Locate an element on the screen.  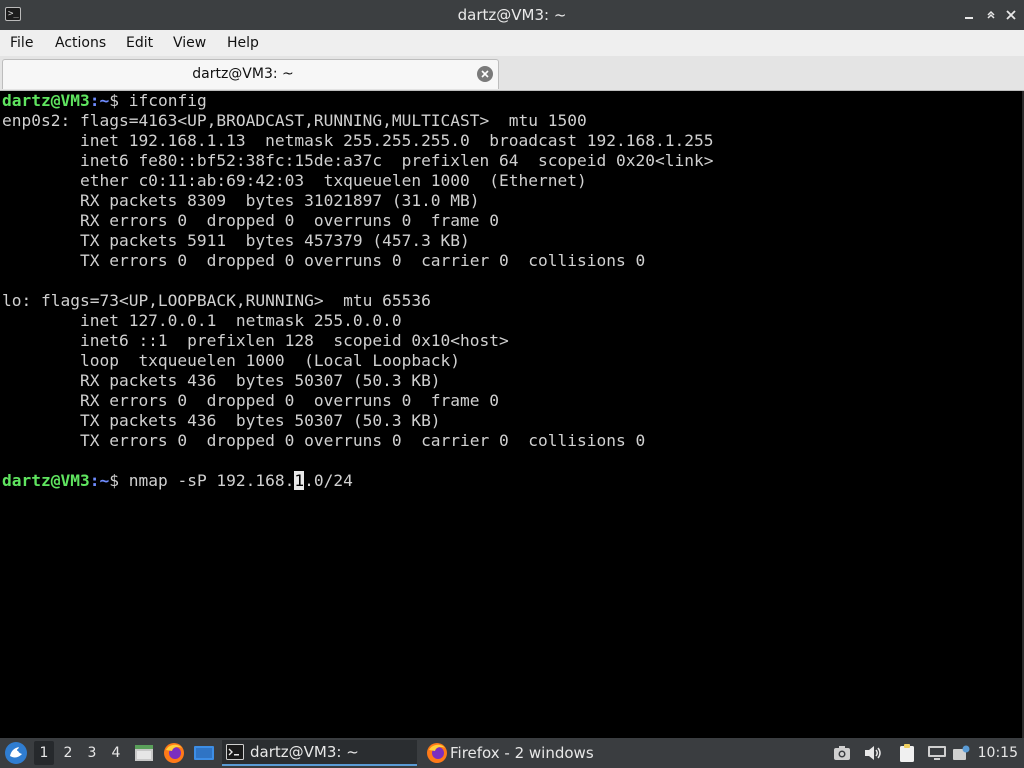
show-desktop-launcher is located at coordinates (204, 753).